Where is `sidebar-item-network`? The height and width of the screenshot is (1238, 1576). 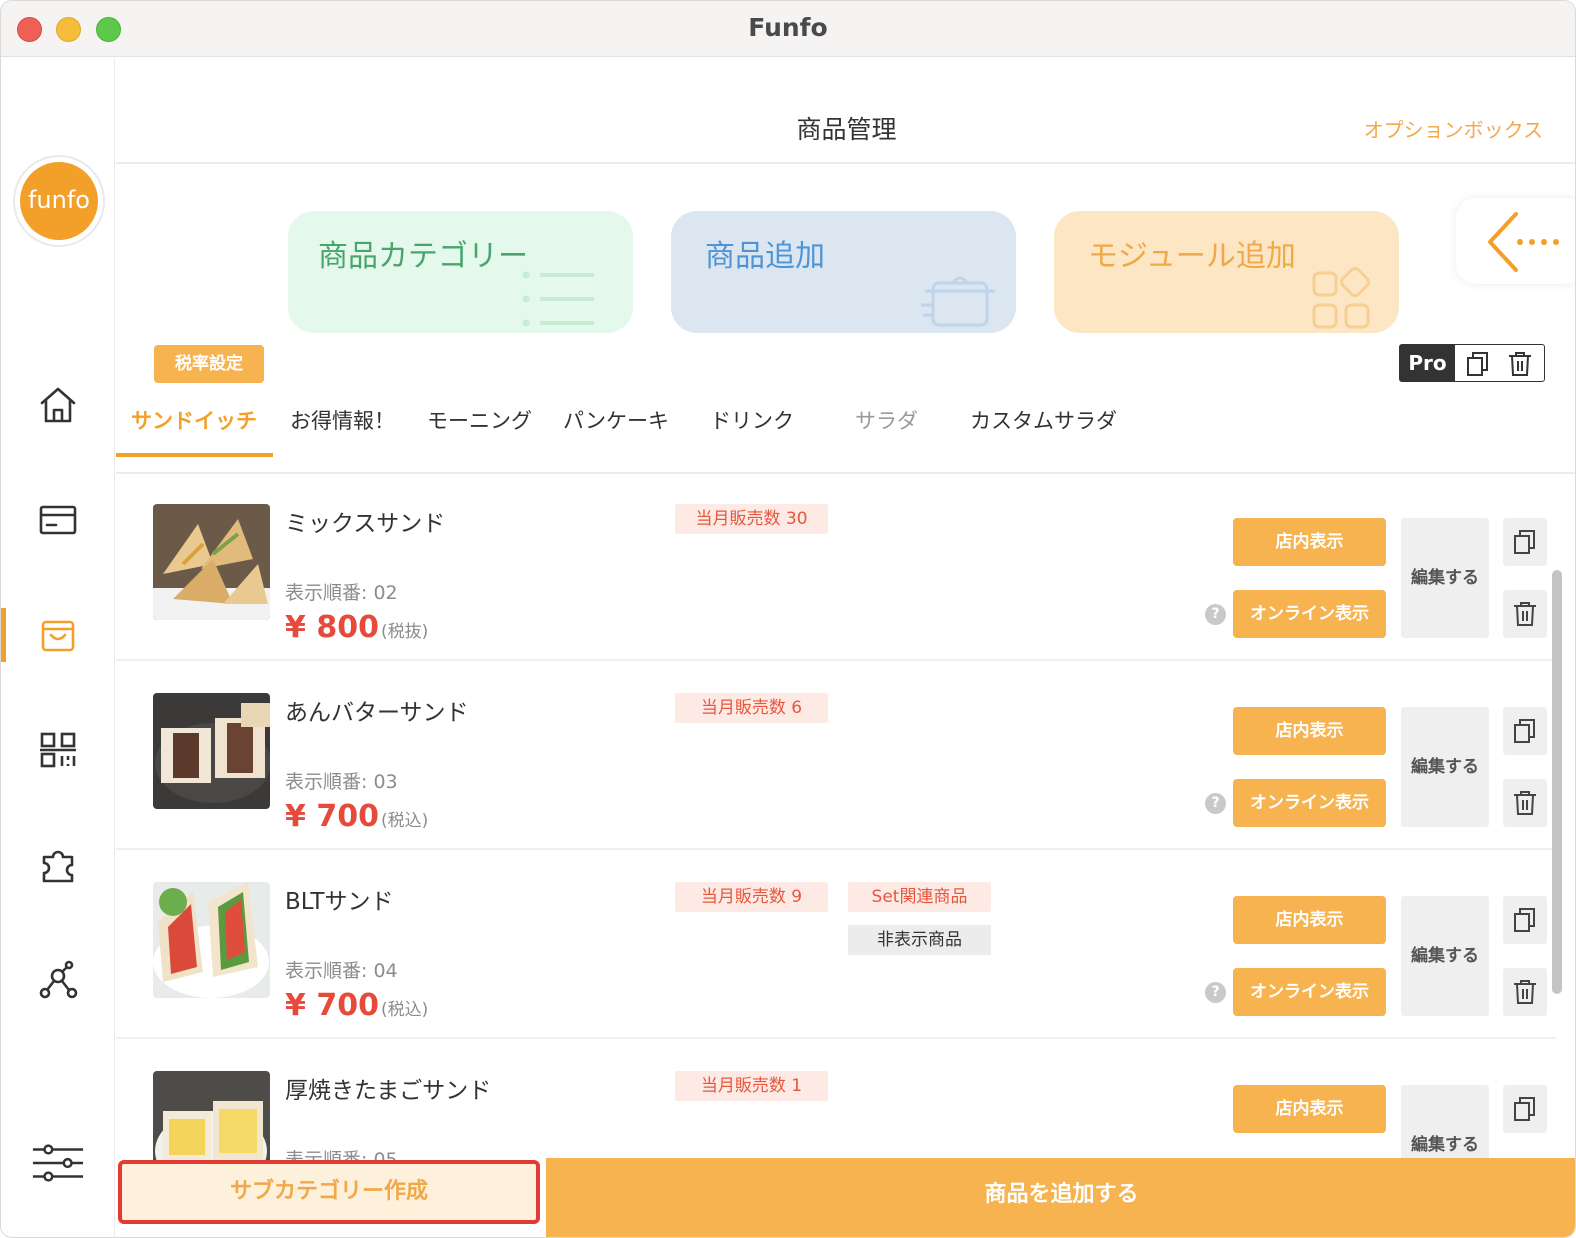 sidebar-item-network is located at coordinates (58, 980).